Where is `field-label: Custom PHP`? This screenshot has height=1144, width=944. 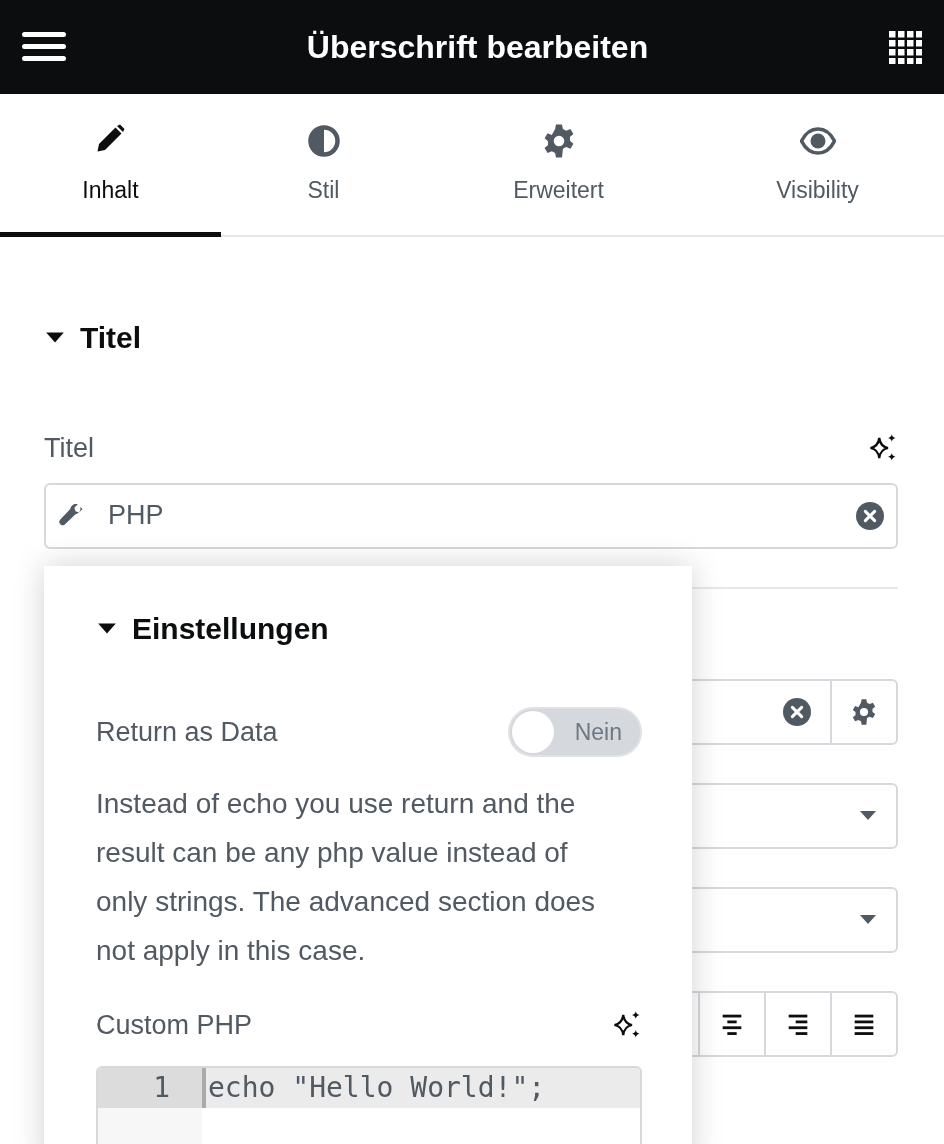
field-label: Custom PHP is located at coordinates (174, 1025).